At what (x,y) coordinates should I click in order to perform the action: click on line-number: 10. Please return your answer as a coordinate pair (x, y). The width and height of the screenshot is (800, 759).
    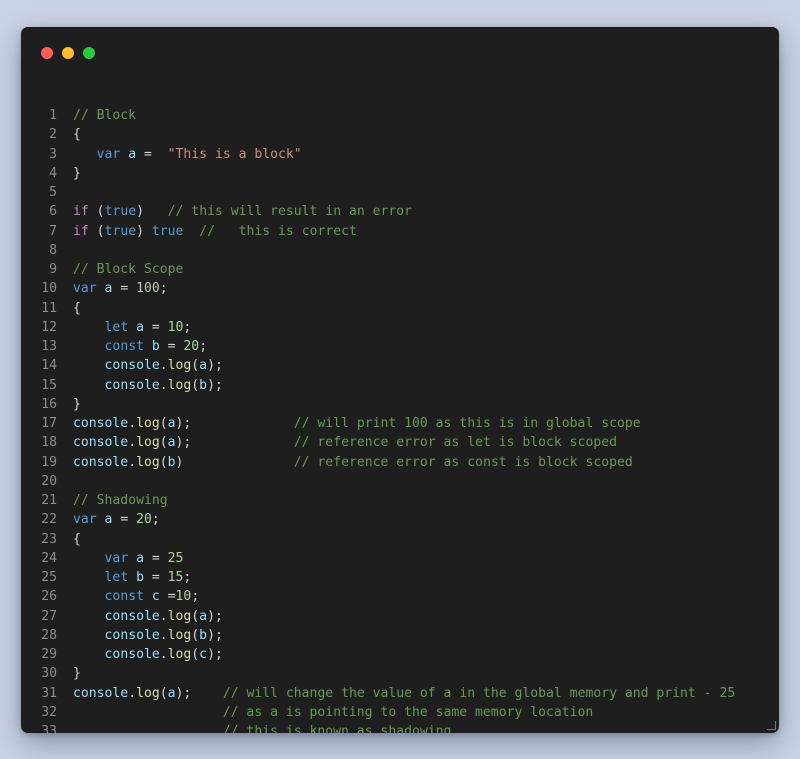
    Looking at the image, I should click on (49, 289).